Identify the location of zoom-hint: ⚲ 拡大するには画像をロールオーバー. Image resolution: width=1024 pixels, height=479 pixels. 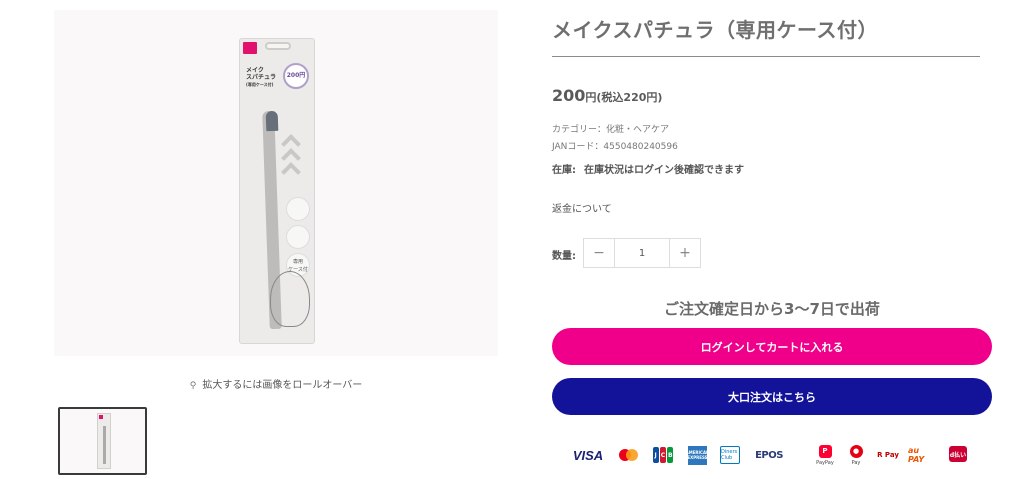
(276, 383).